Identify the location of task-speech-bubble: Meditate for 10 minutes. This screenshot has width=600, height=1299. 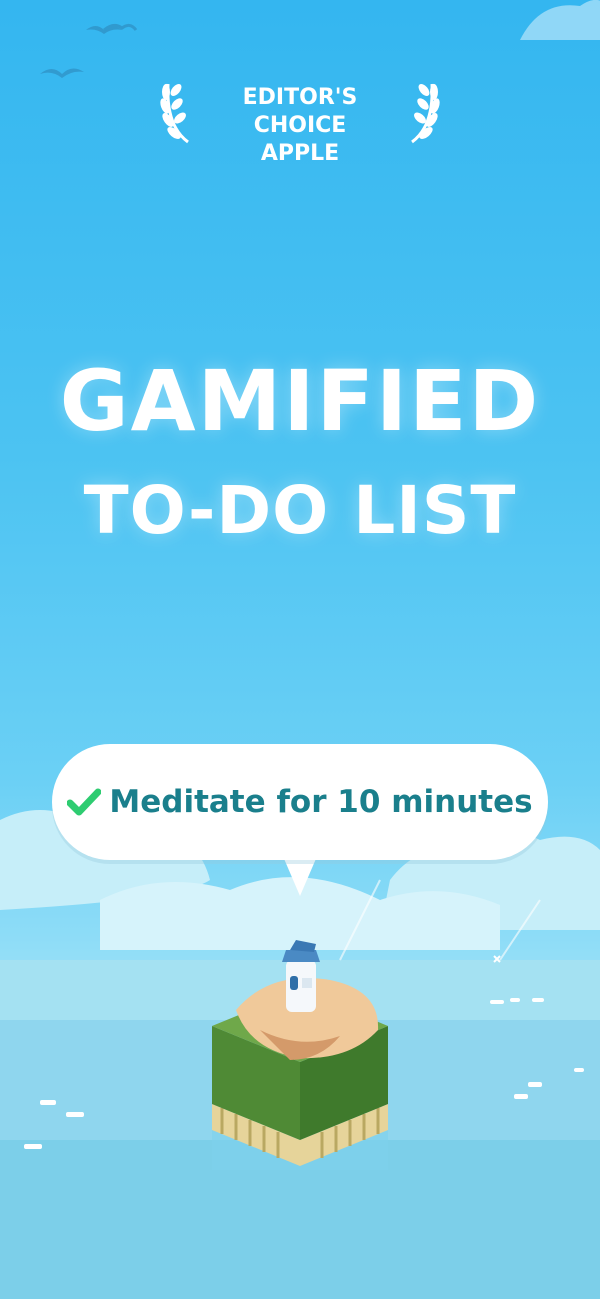
(300, 802).